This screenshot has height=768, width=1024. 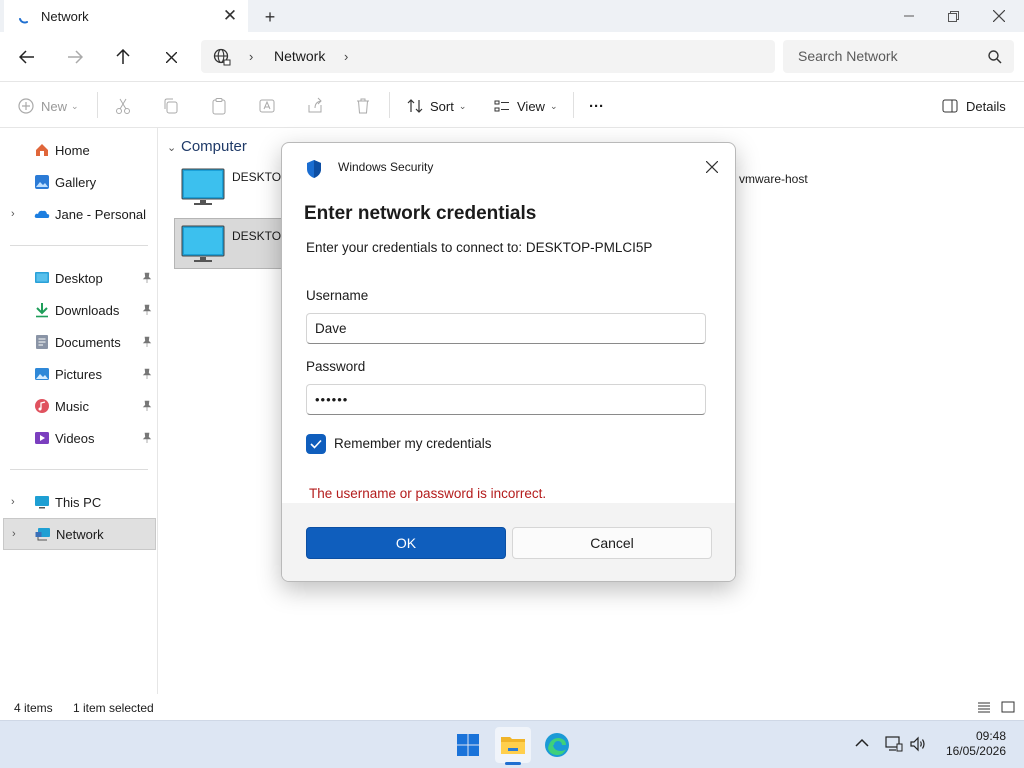 I want to click on address-bar: › Network ›, so click(x=488, y=56).